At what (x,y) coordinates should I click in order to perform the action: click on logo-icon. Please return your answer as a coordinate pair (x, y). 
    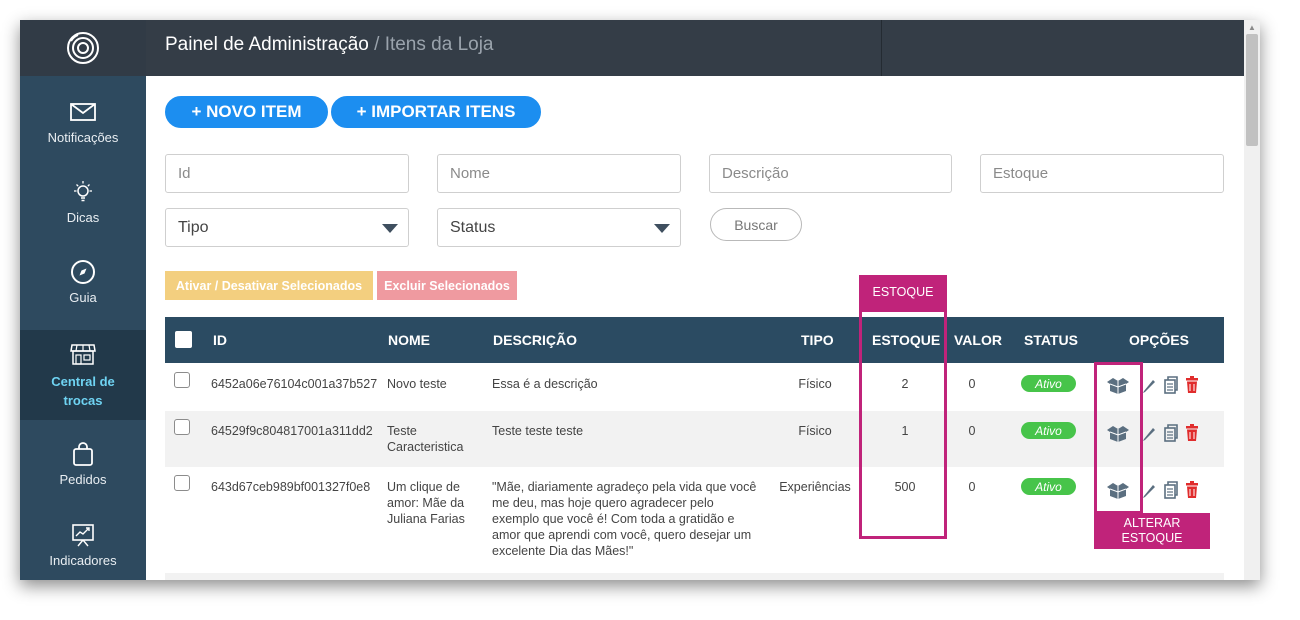
    Looking at the image, I should click on (83, 48).